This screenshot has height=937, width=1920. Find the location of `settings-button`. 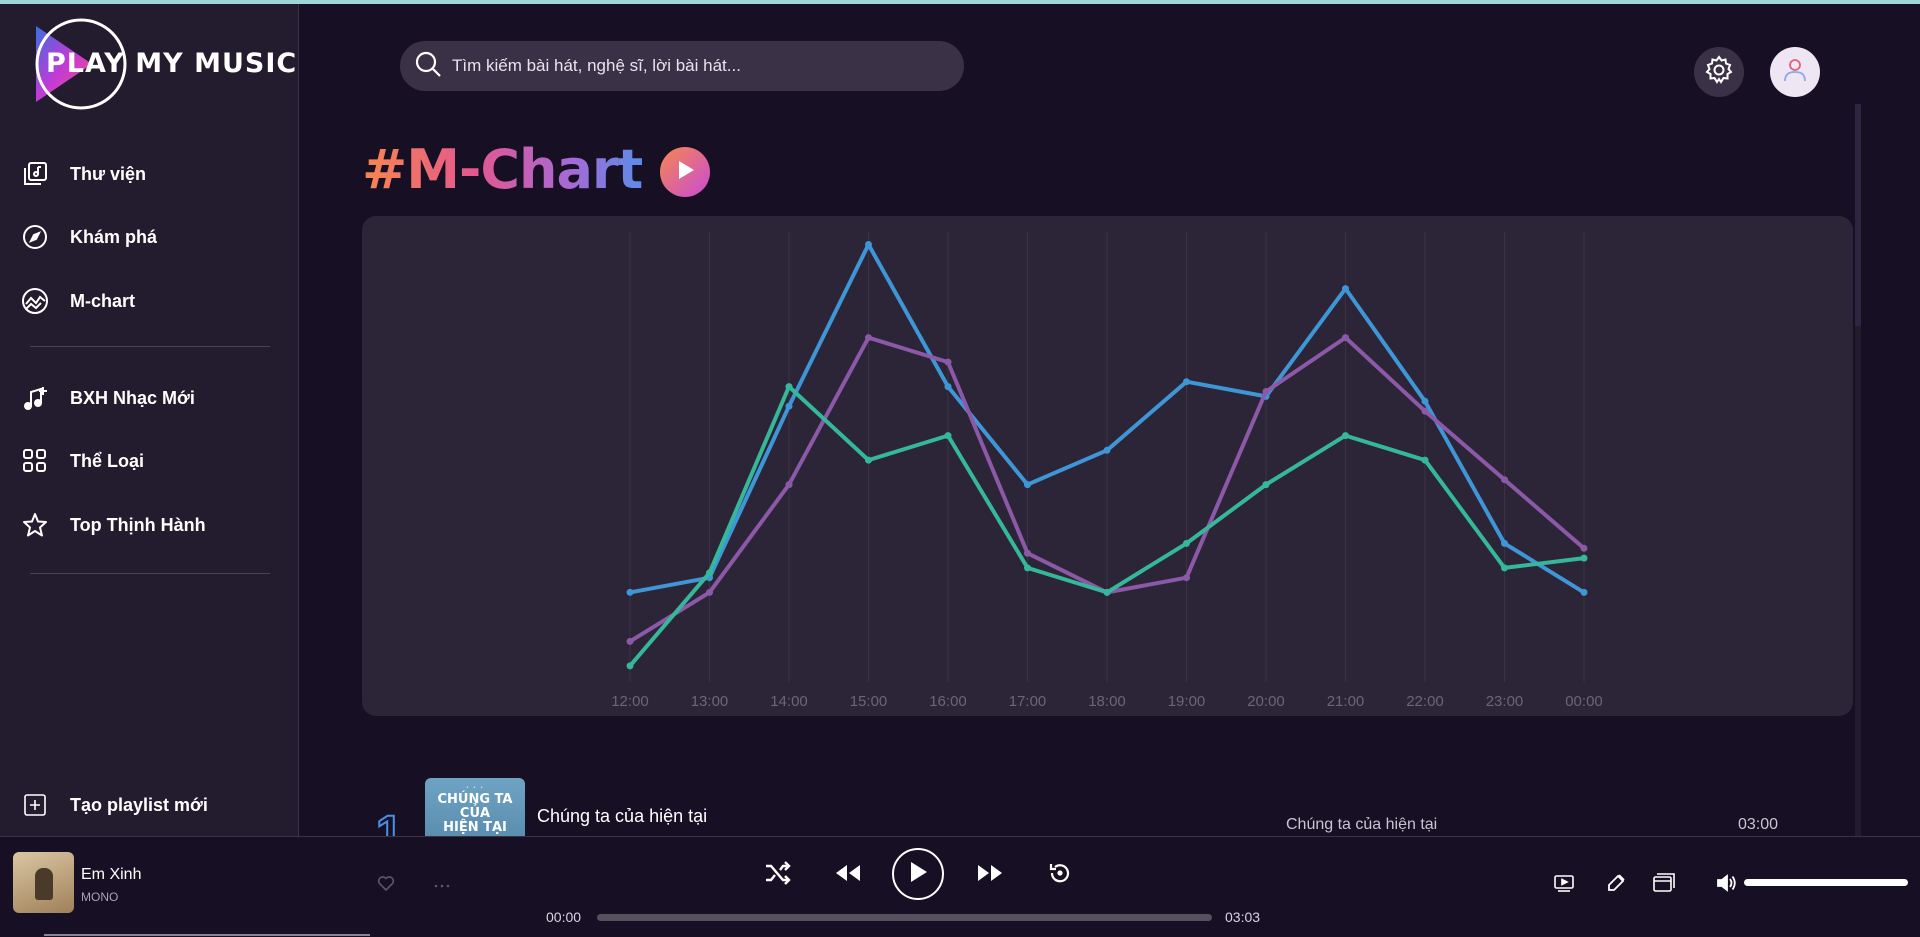

settings-button is located at coordinates (1719, 72).